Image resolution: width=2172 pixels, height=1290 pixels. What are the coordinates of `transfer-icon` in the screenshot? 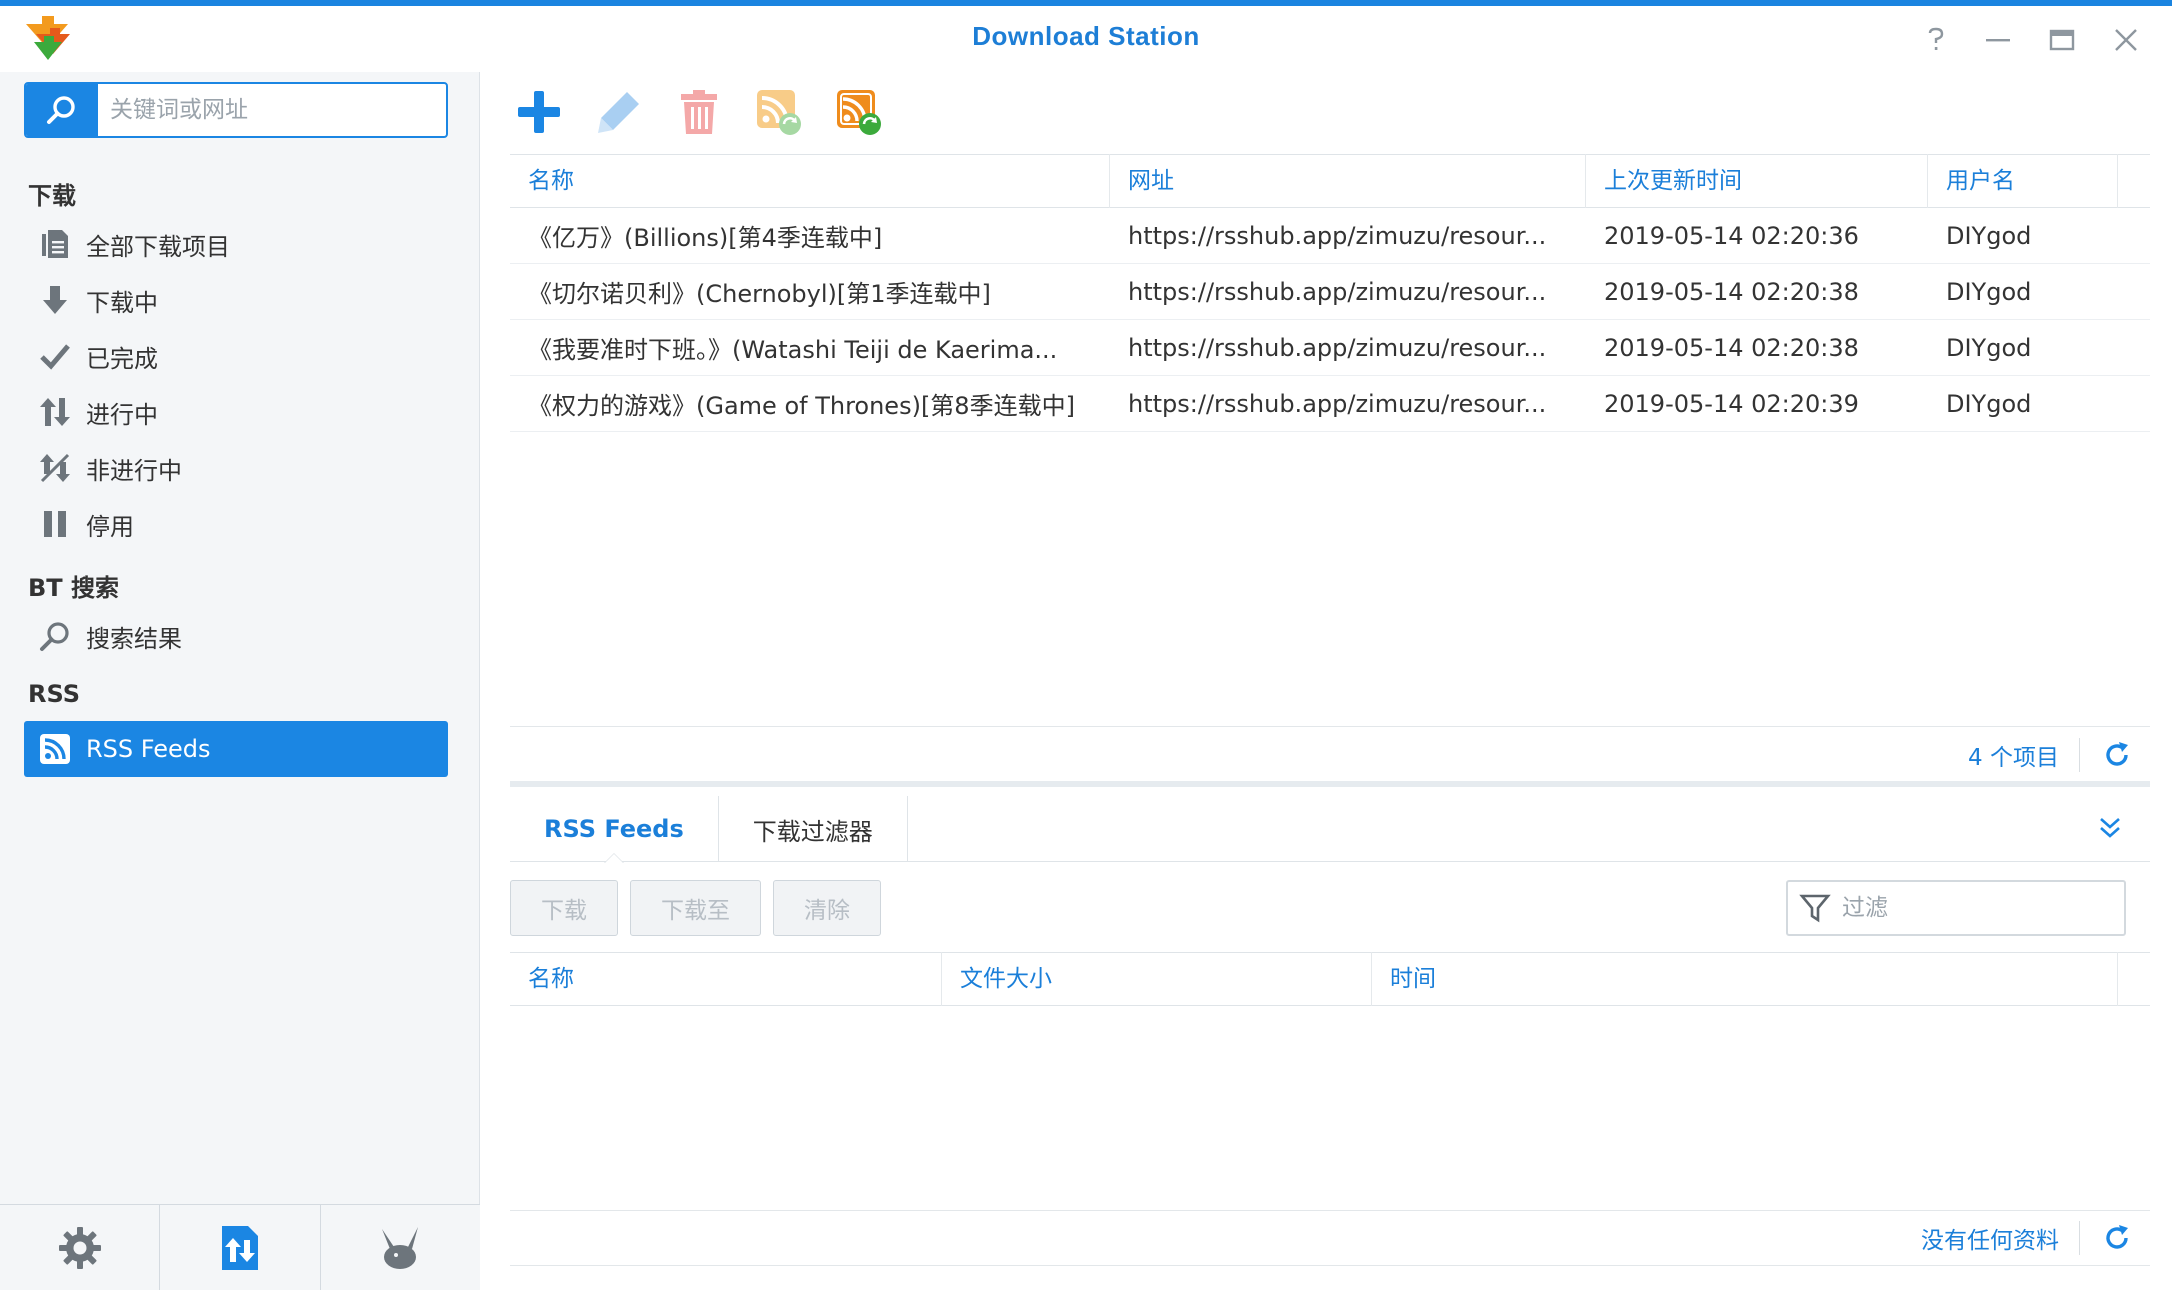 It's located at (239, 1247).